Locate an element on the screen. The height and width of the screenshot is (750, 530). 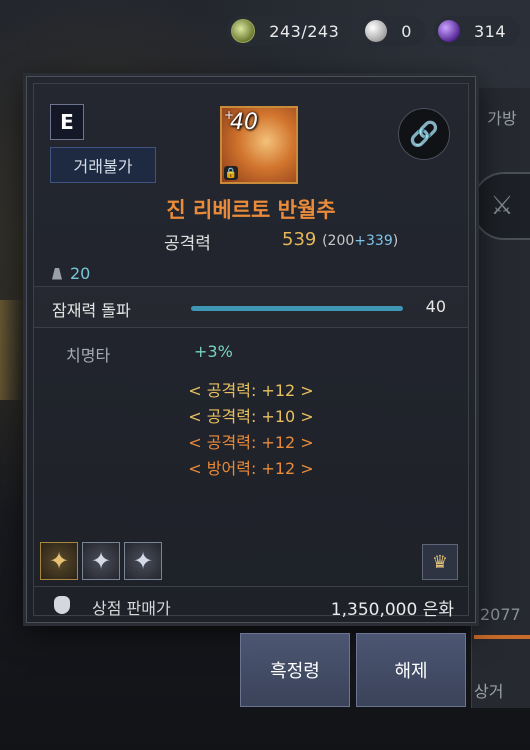
potential-value: 40 is located at coordinates (435, 306).